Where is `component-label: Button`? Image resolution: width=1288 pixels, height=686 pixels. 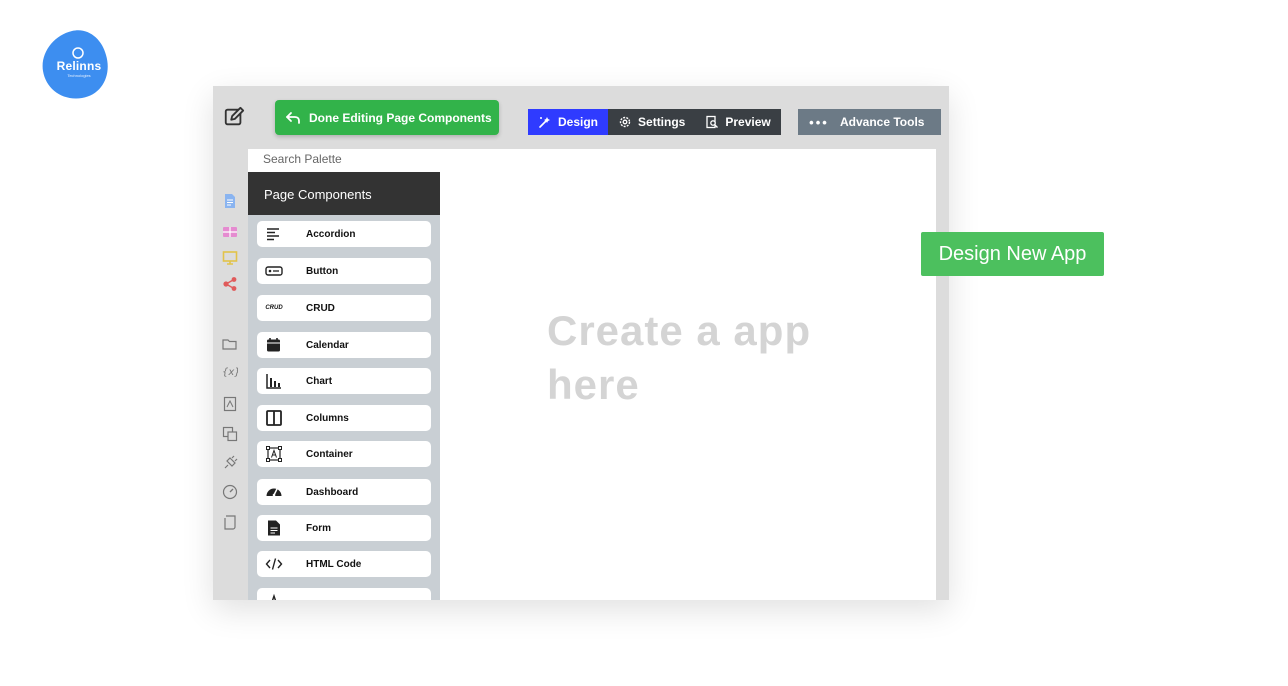 component-label: Button is located at coordinates (322, 271).